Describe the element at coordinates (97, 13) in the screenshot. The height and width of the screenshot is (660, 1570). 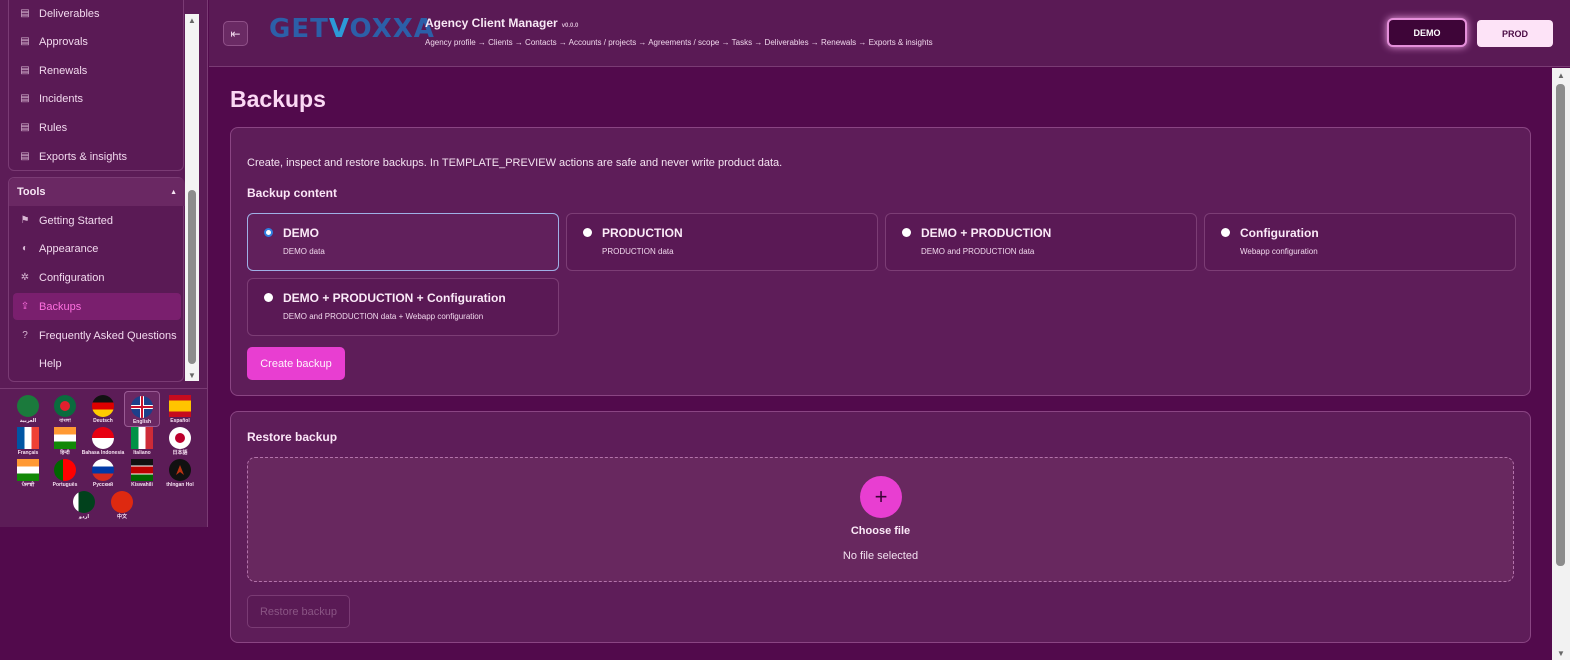
I see `sidebar-item-deliverables: ▤ Deliverables` at that location.